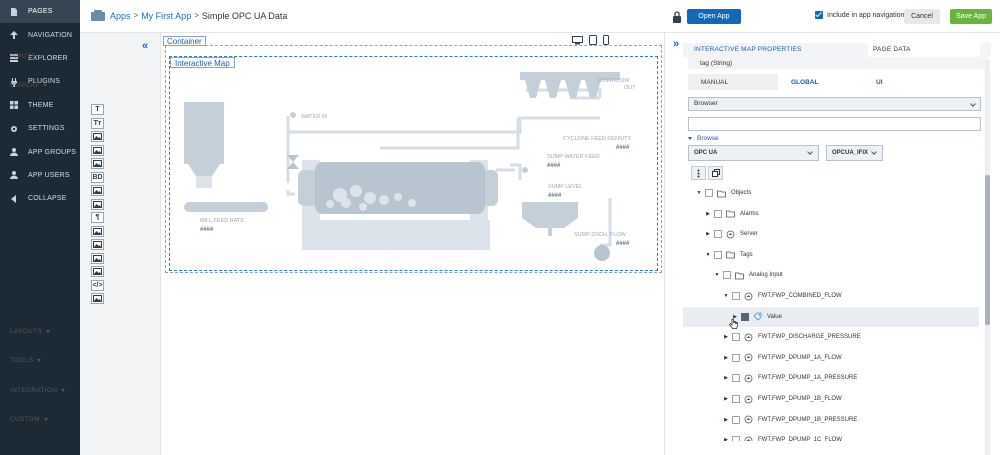 This screenshot has height=455, width=1000. I want to click on tab-ui: UI, so click(893, 82).